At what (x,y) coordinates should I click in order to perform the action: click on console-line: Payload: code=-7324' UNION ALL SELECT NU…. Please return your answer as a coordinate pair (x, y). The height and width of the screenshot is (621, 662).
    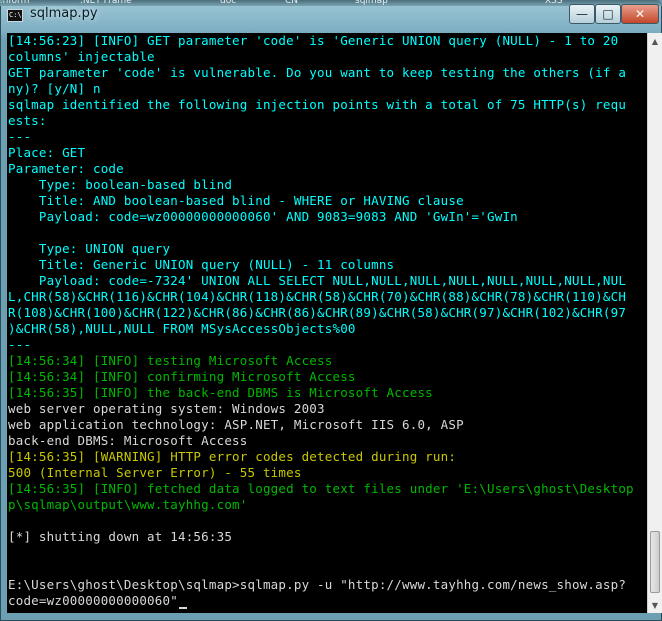
    Looking at the image, I should click on (317, 280).